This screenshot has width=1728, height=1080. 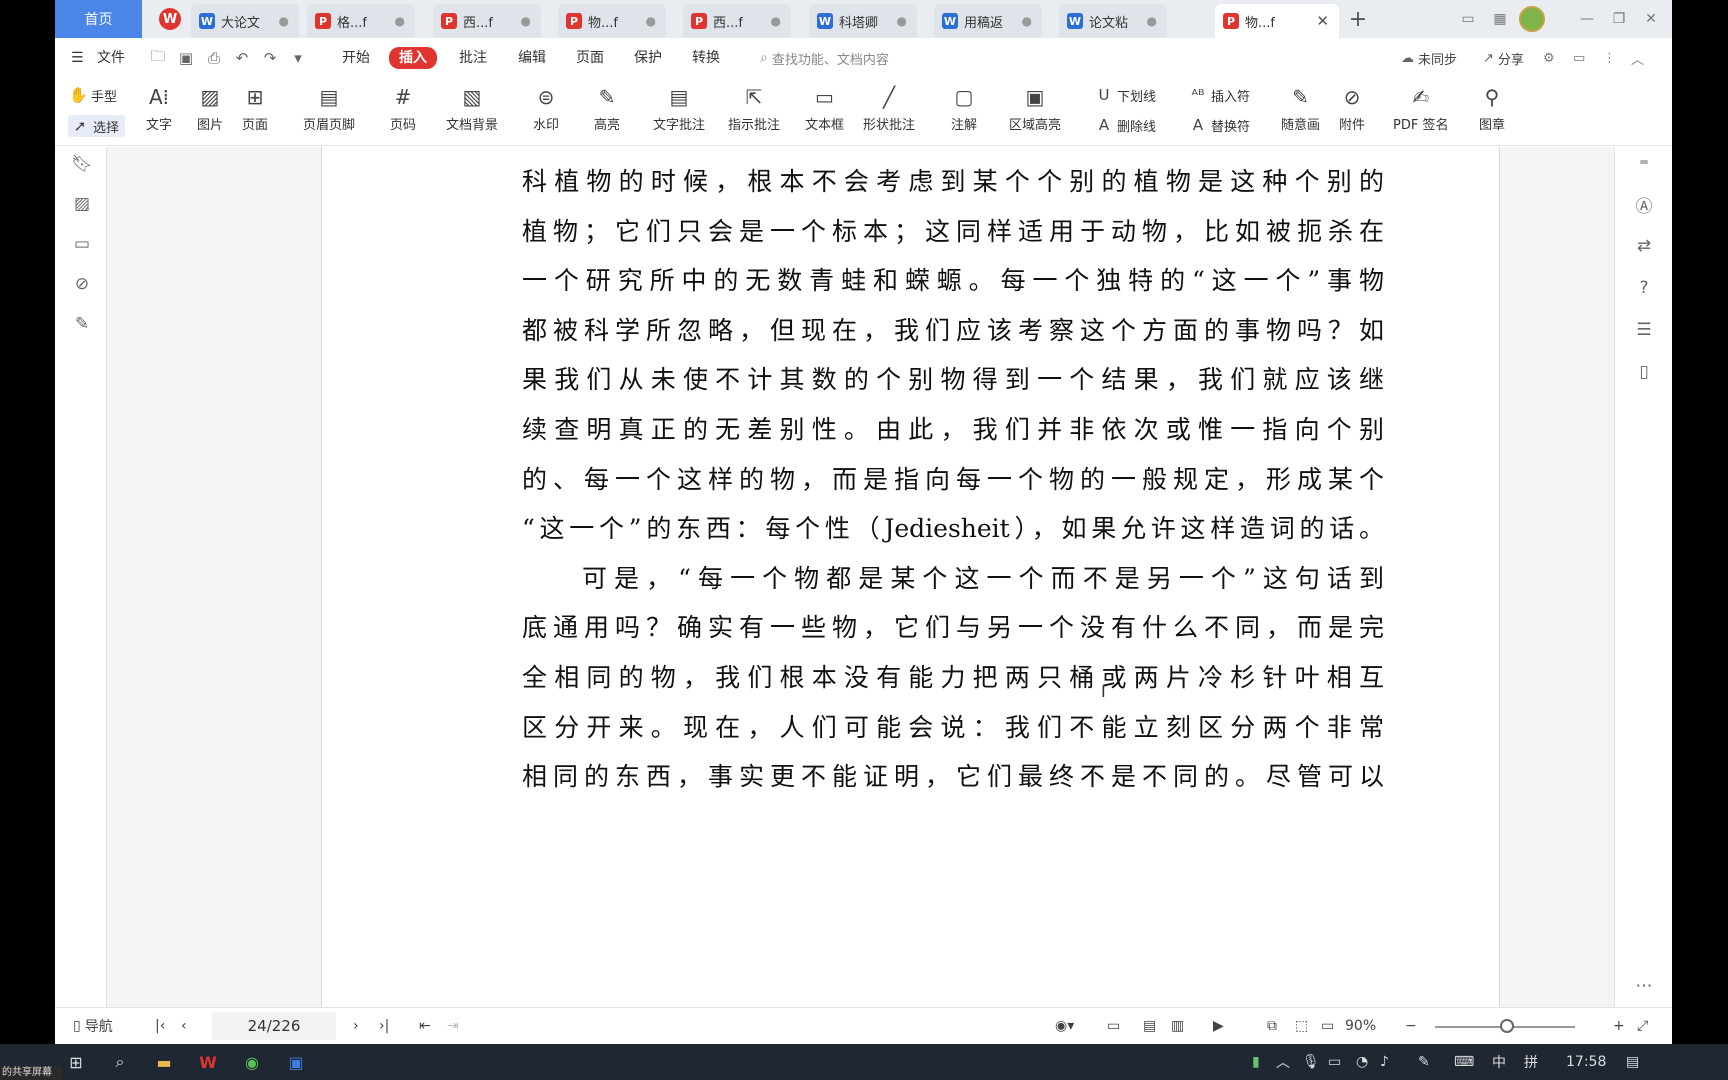 I want to click on sync-status: ☁ 未同步, so click(x=1429, y=58).